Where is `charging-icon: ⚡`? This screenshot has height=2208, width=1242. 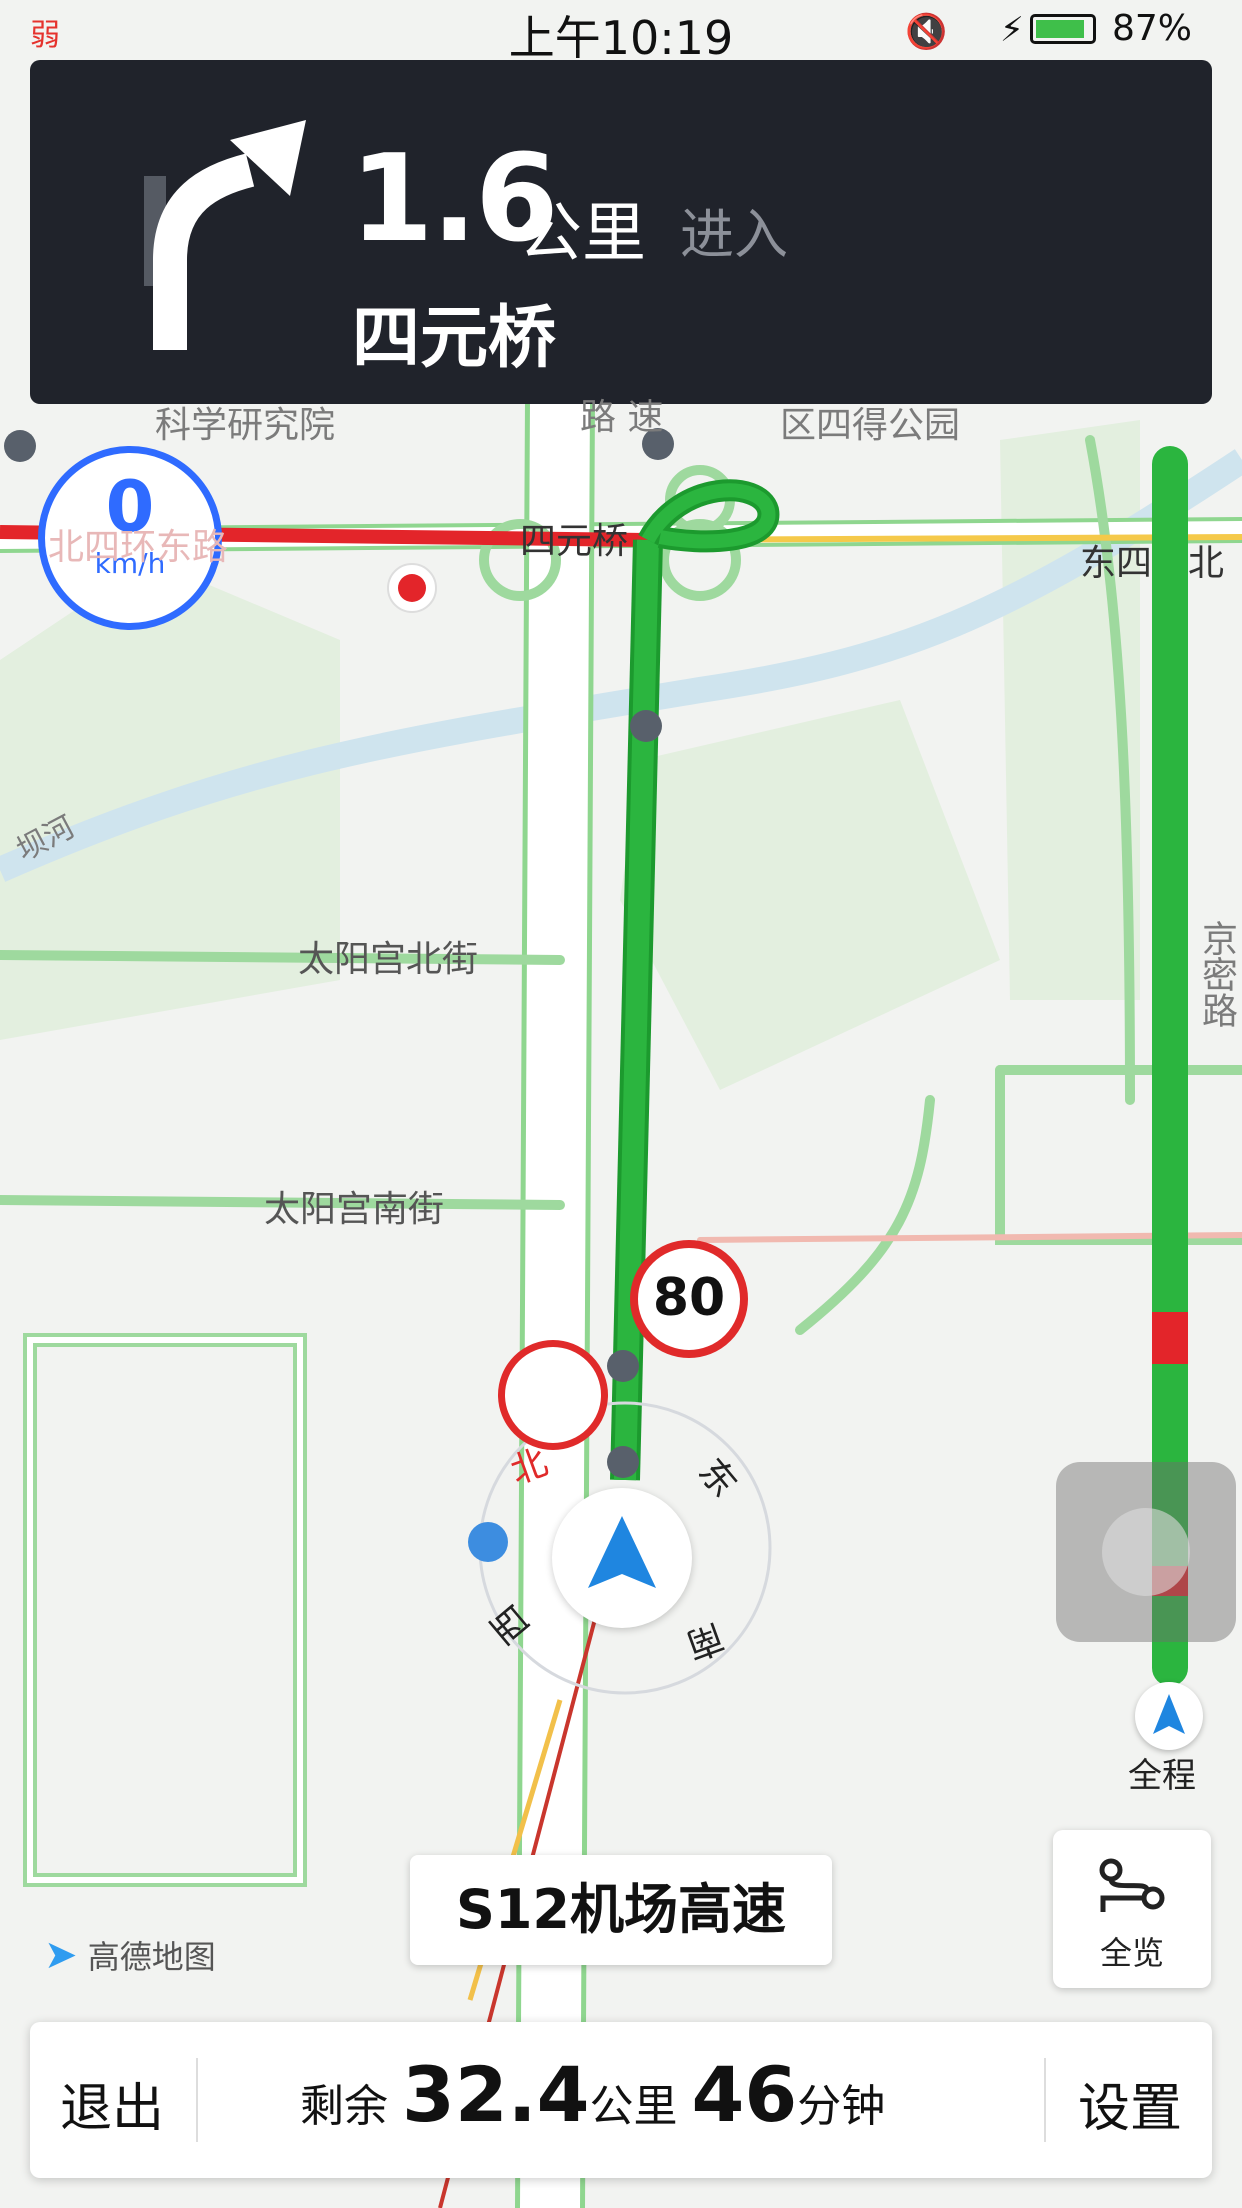 charging-icon: ⚡ is located at coordinates (1012, 30).